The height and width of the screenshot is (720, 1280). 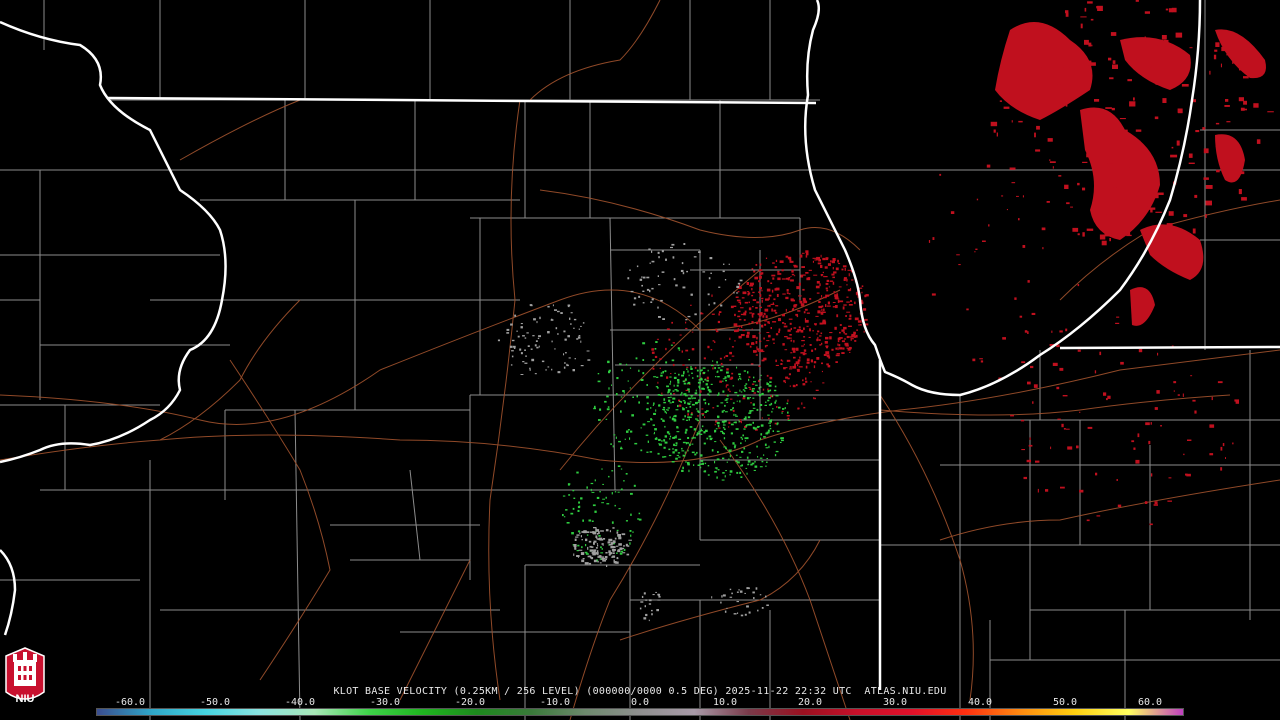 What do you see at coordinates (25, 699) in the screenshot?
I see `niu-logo-text: NIU` at bounding box center [25, 699].